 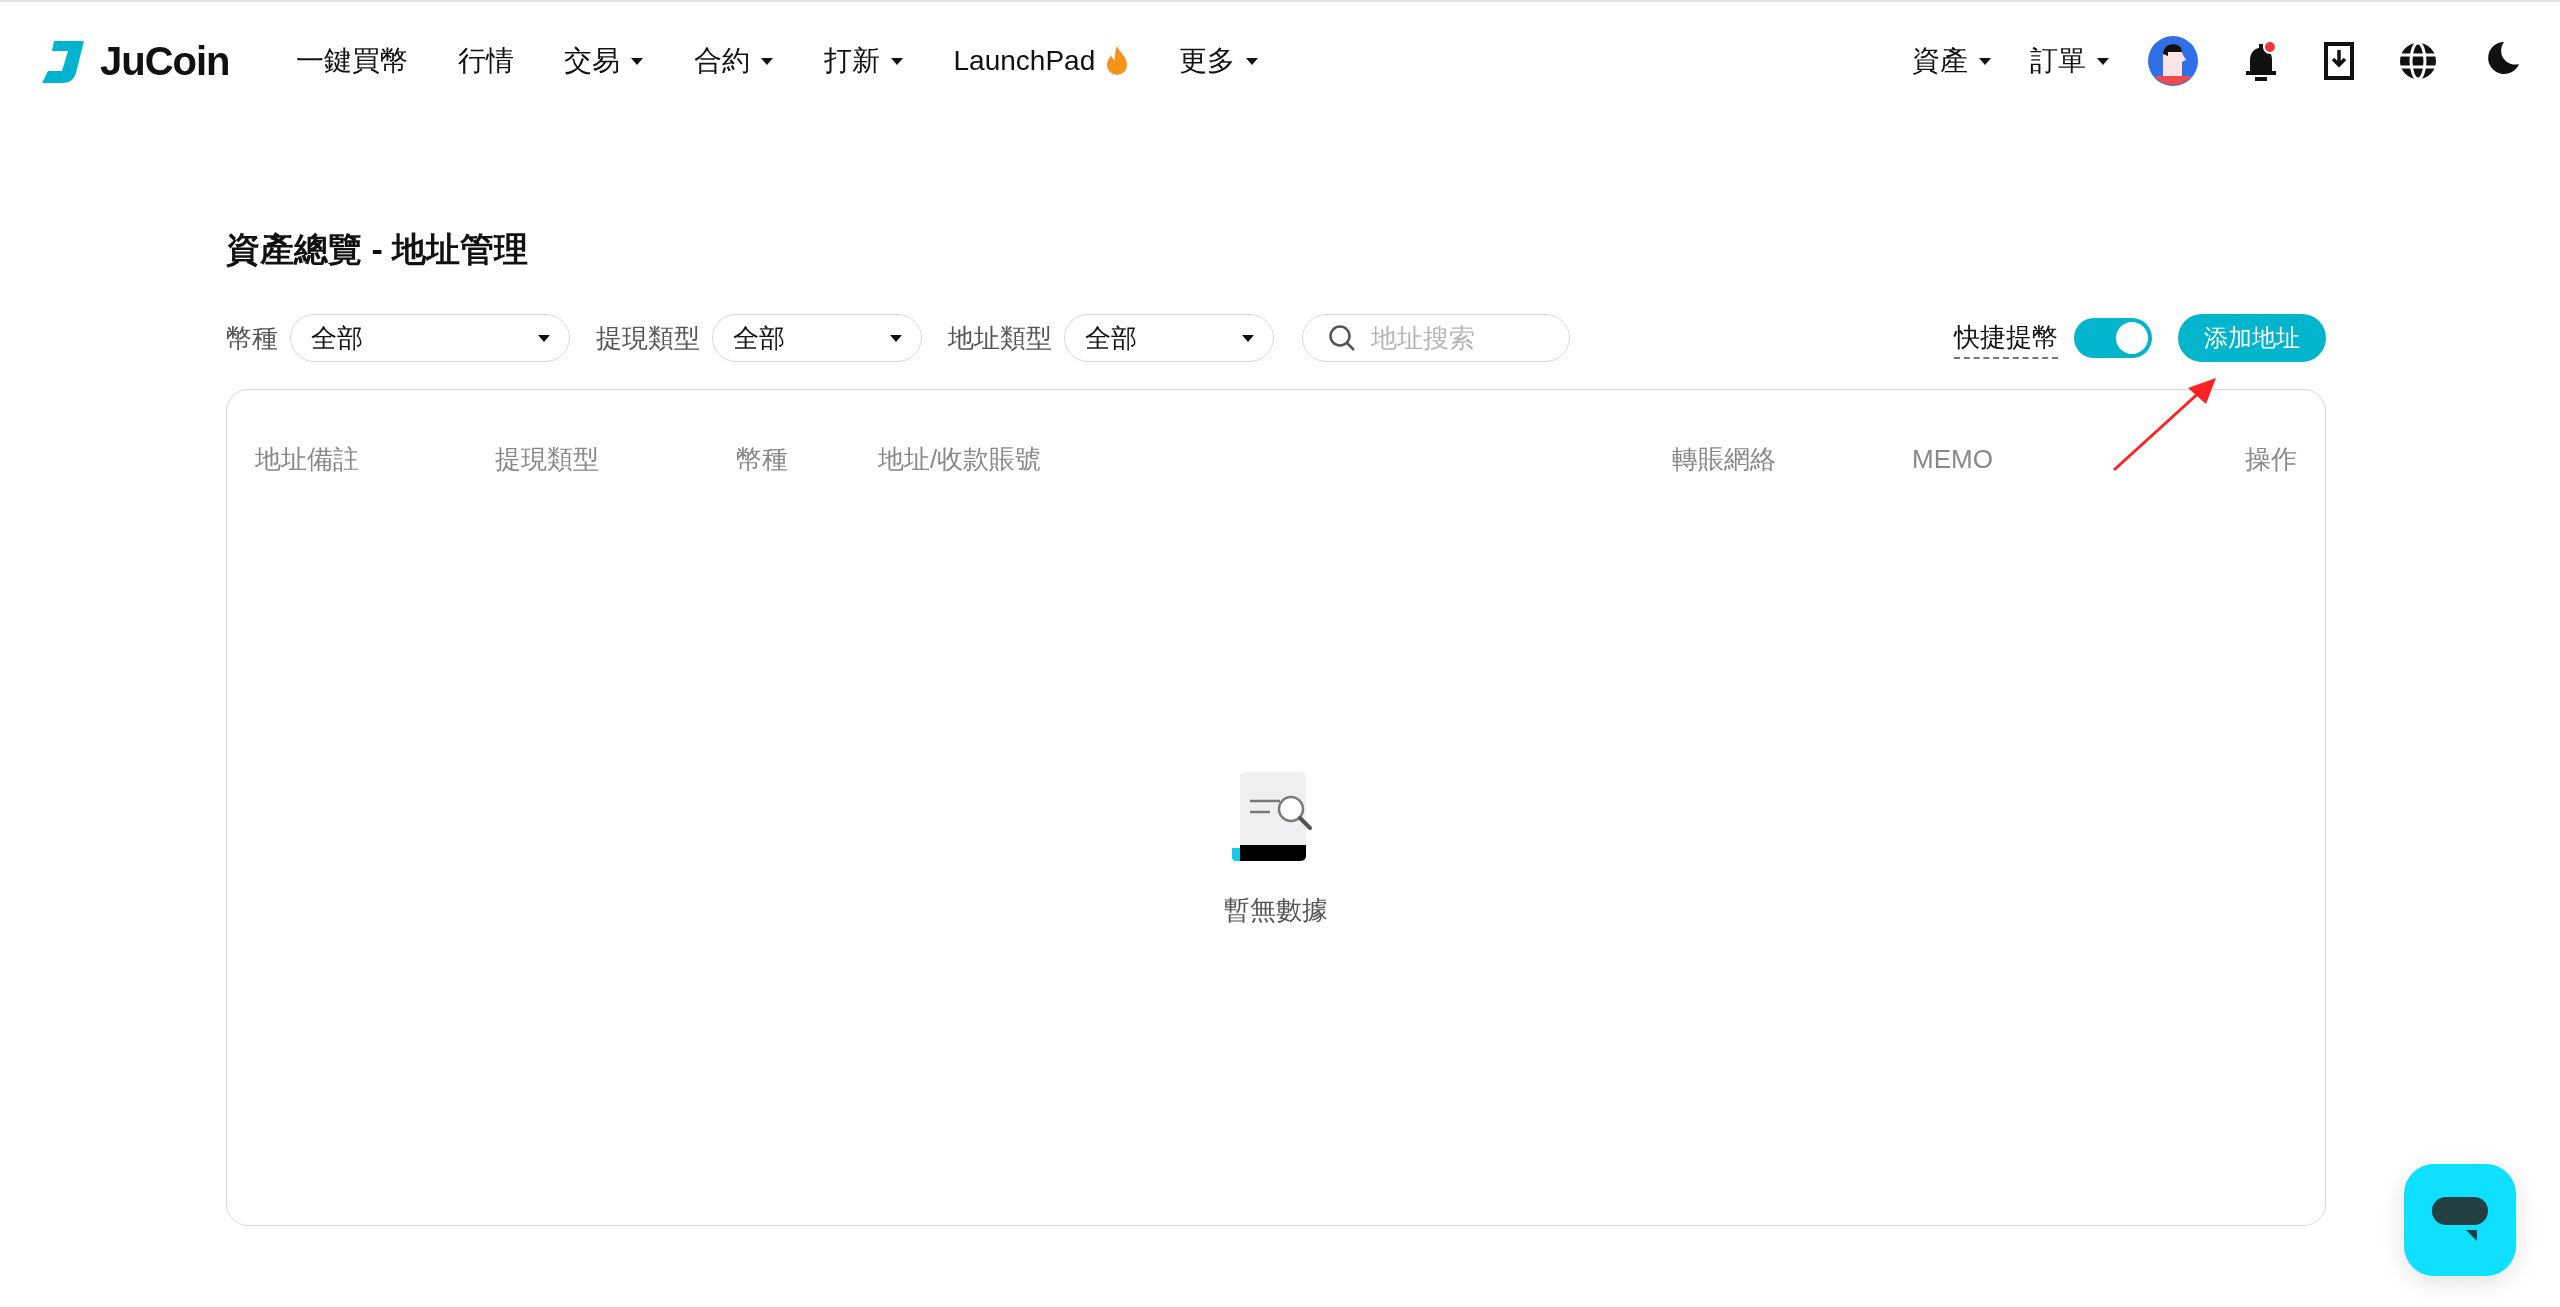 I want to click on menu-item: 訂單, so click(x=2070, y=61).